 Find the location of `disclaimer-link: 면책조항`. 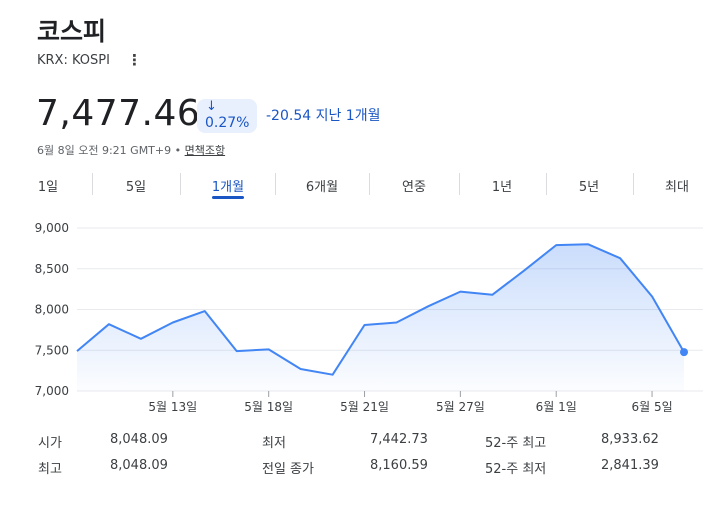

disclaimer-link: 면책조항 is located at coordinates (205, 150).